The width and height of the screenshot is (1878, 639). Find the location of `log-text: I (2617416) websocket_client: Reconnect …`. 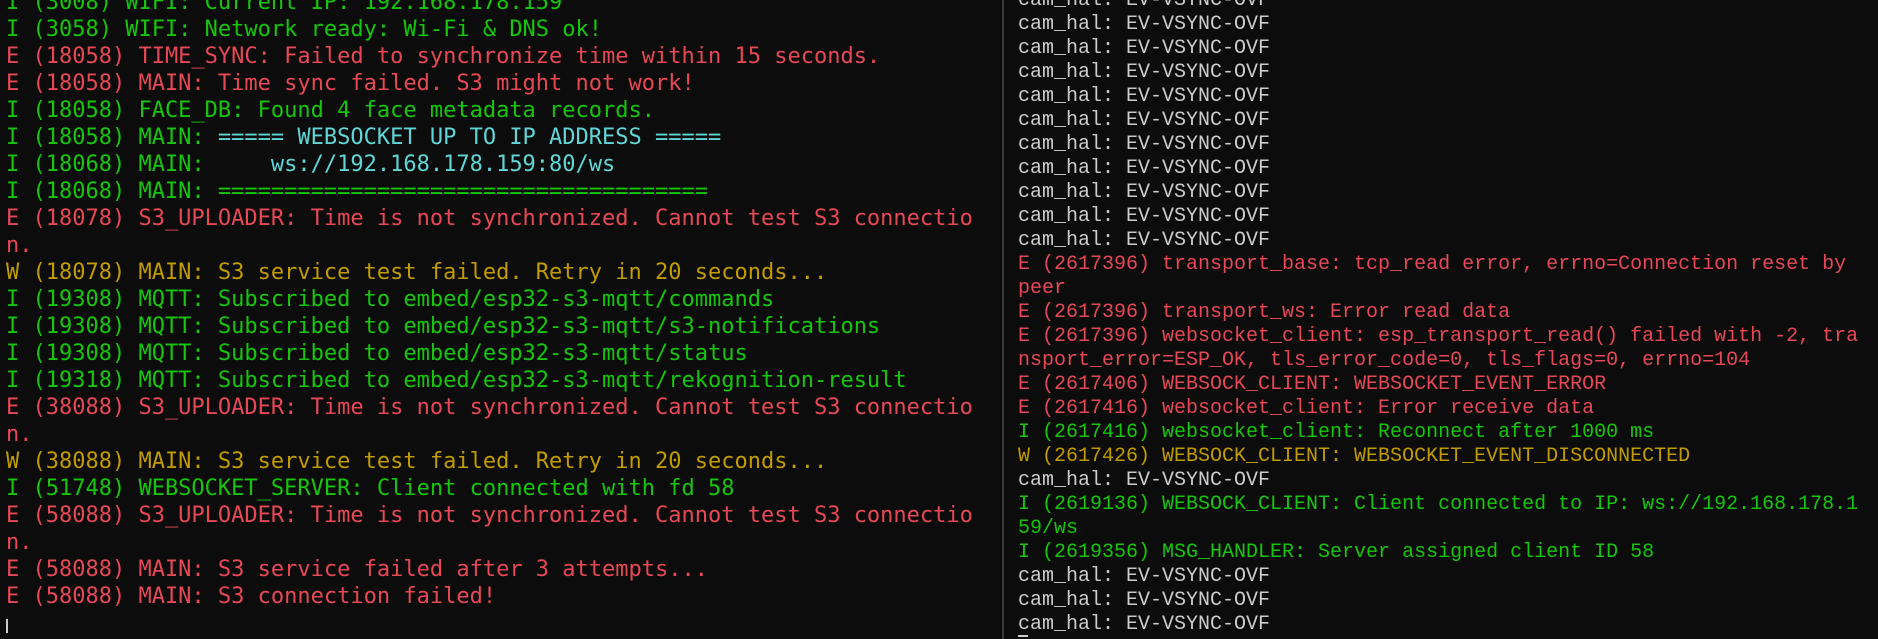

log-text: I (2617416) websocket_client: Reconnect … is located at coordinates (1336, 432).